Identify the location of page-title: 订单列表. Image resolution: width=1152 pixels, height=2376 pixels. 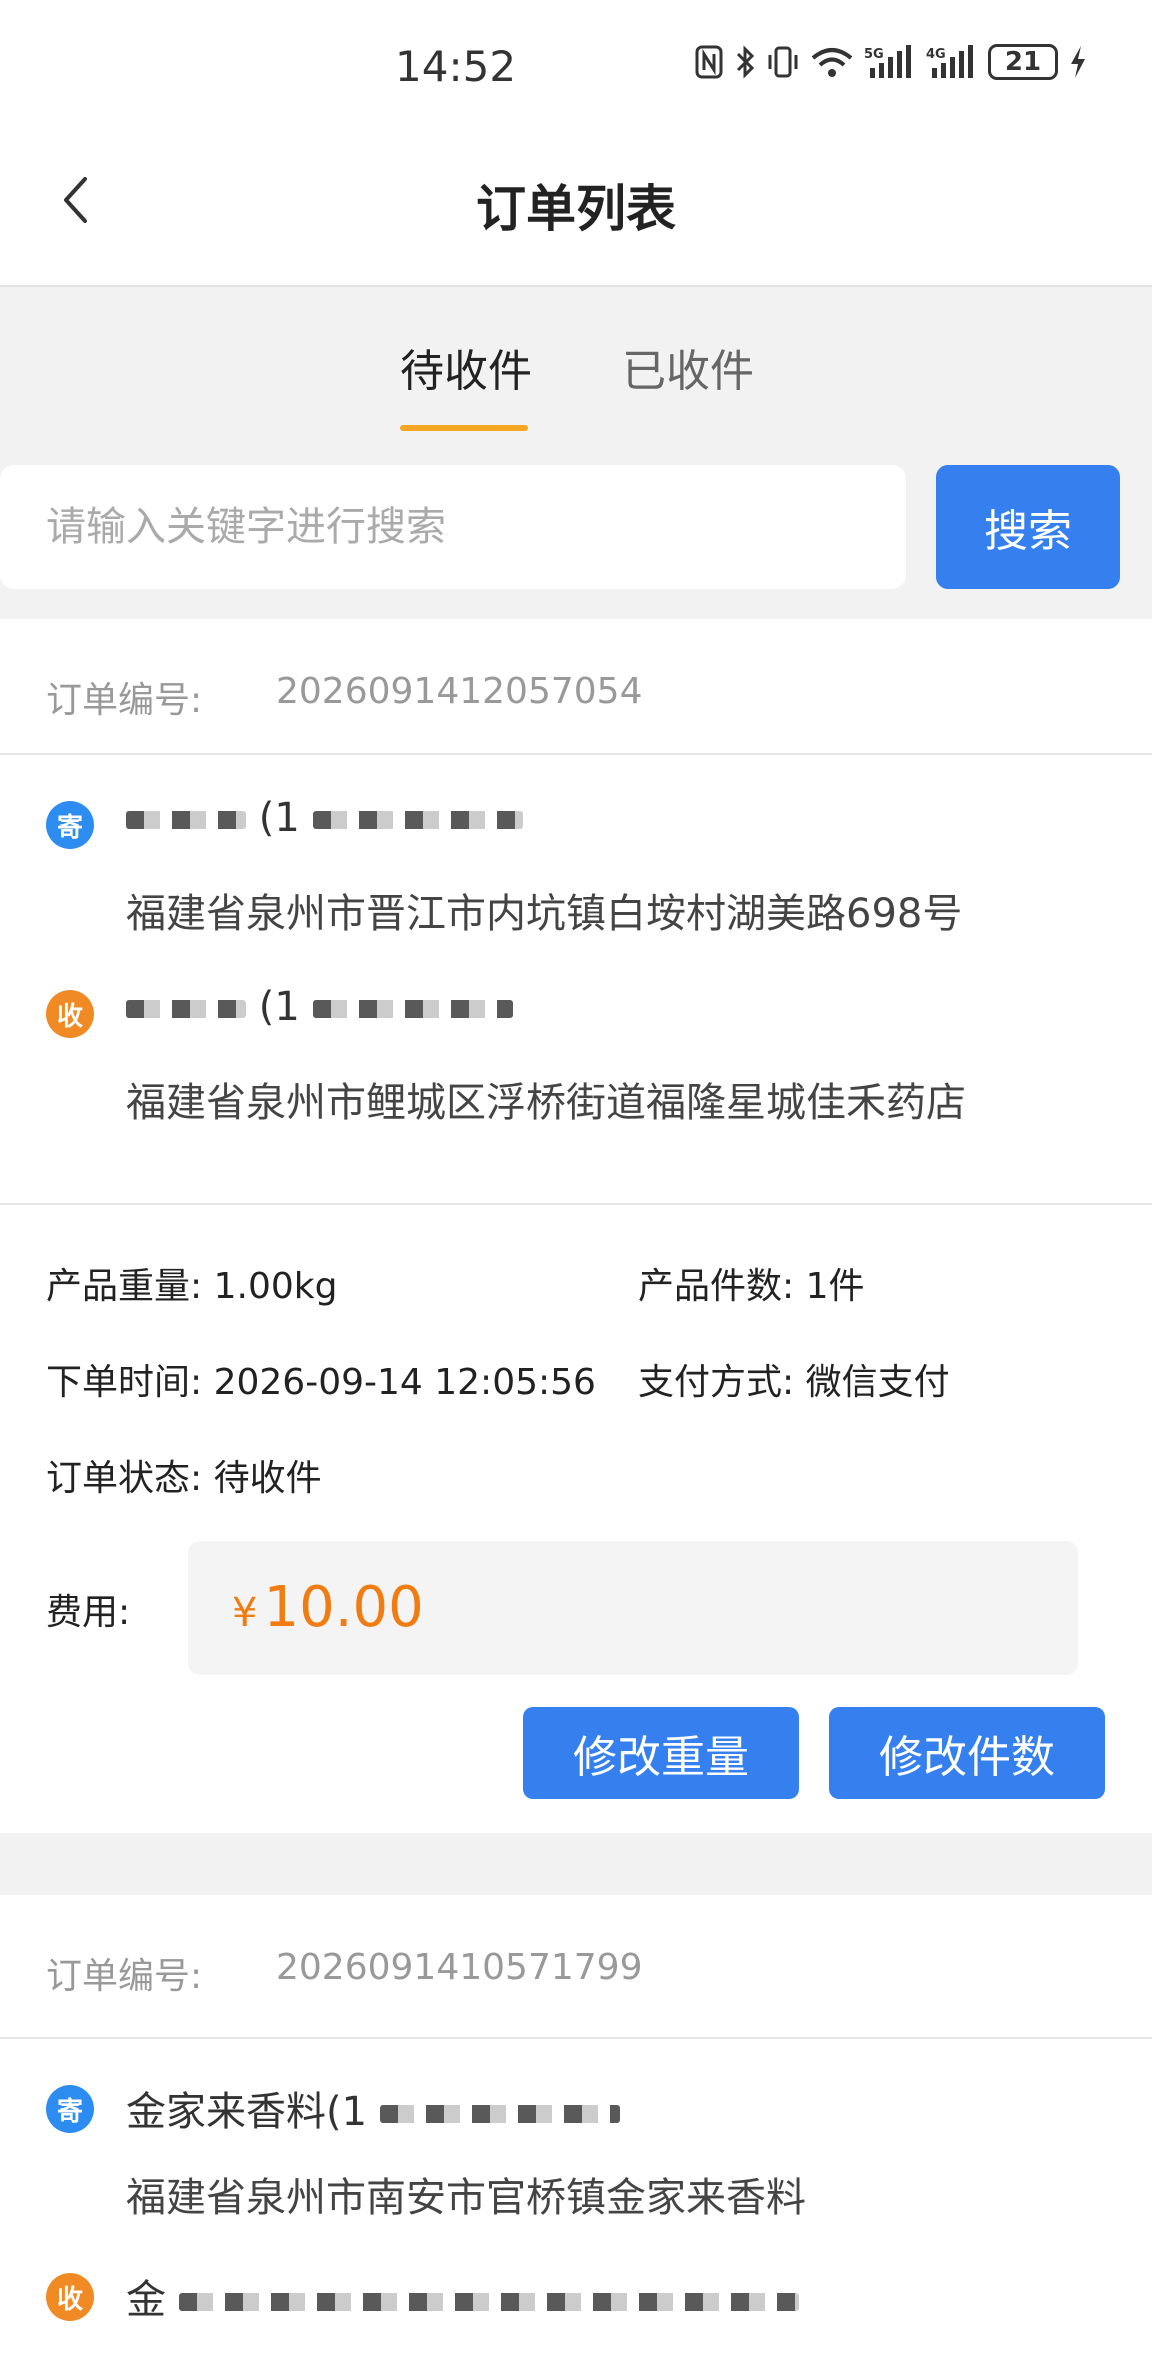
(576, 209).